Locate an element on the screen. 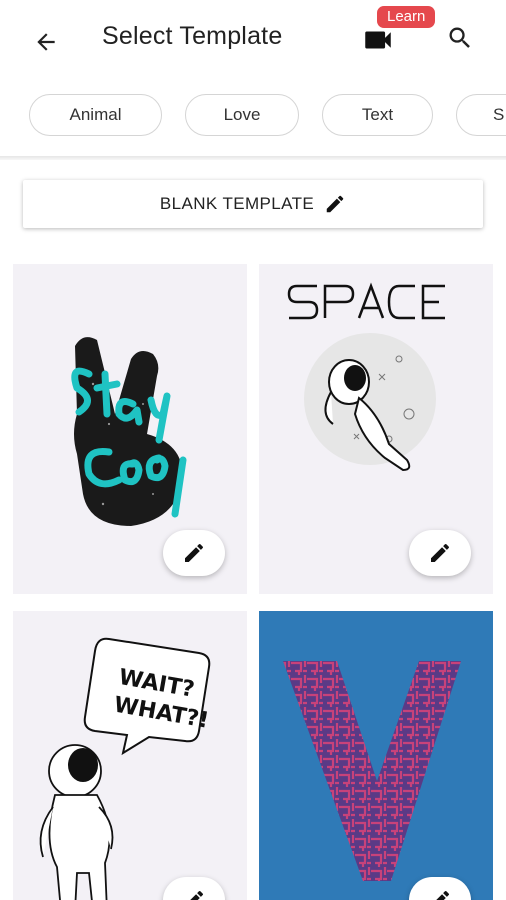 This screenshot has height=900, width=506. blank-template-label: BLANK TEMPLATE is located at coordinates (237, 203).